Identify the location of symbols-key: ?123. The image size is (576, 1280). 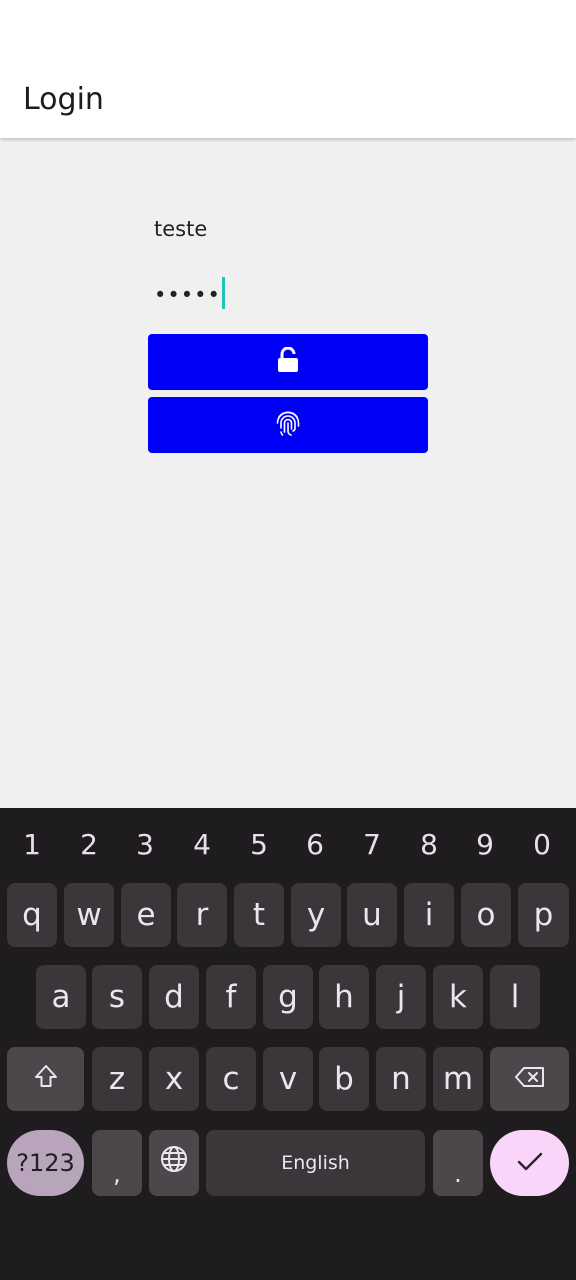
(45, 1163).